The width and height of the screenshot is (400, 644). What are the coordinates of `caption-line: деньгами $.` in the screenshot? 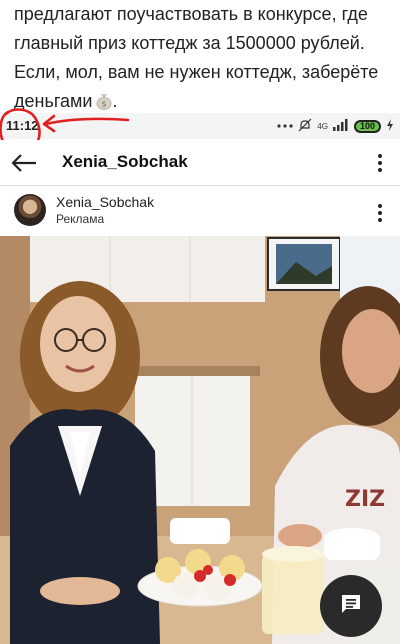 It's located at (66, 100).